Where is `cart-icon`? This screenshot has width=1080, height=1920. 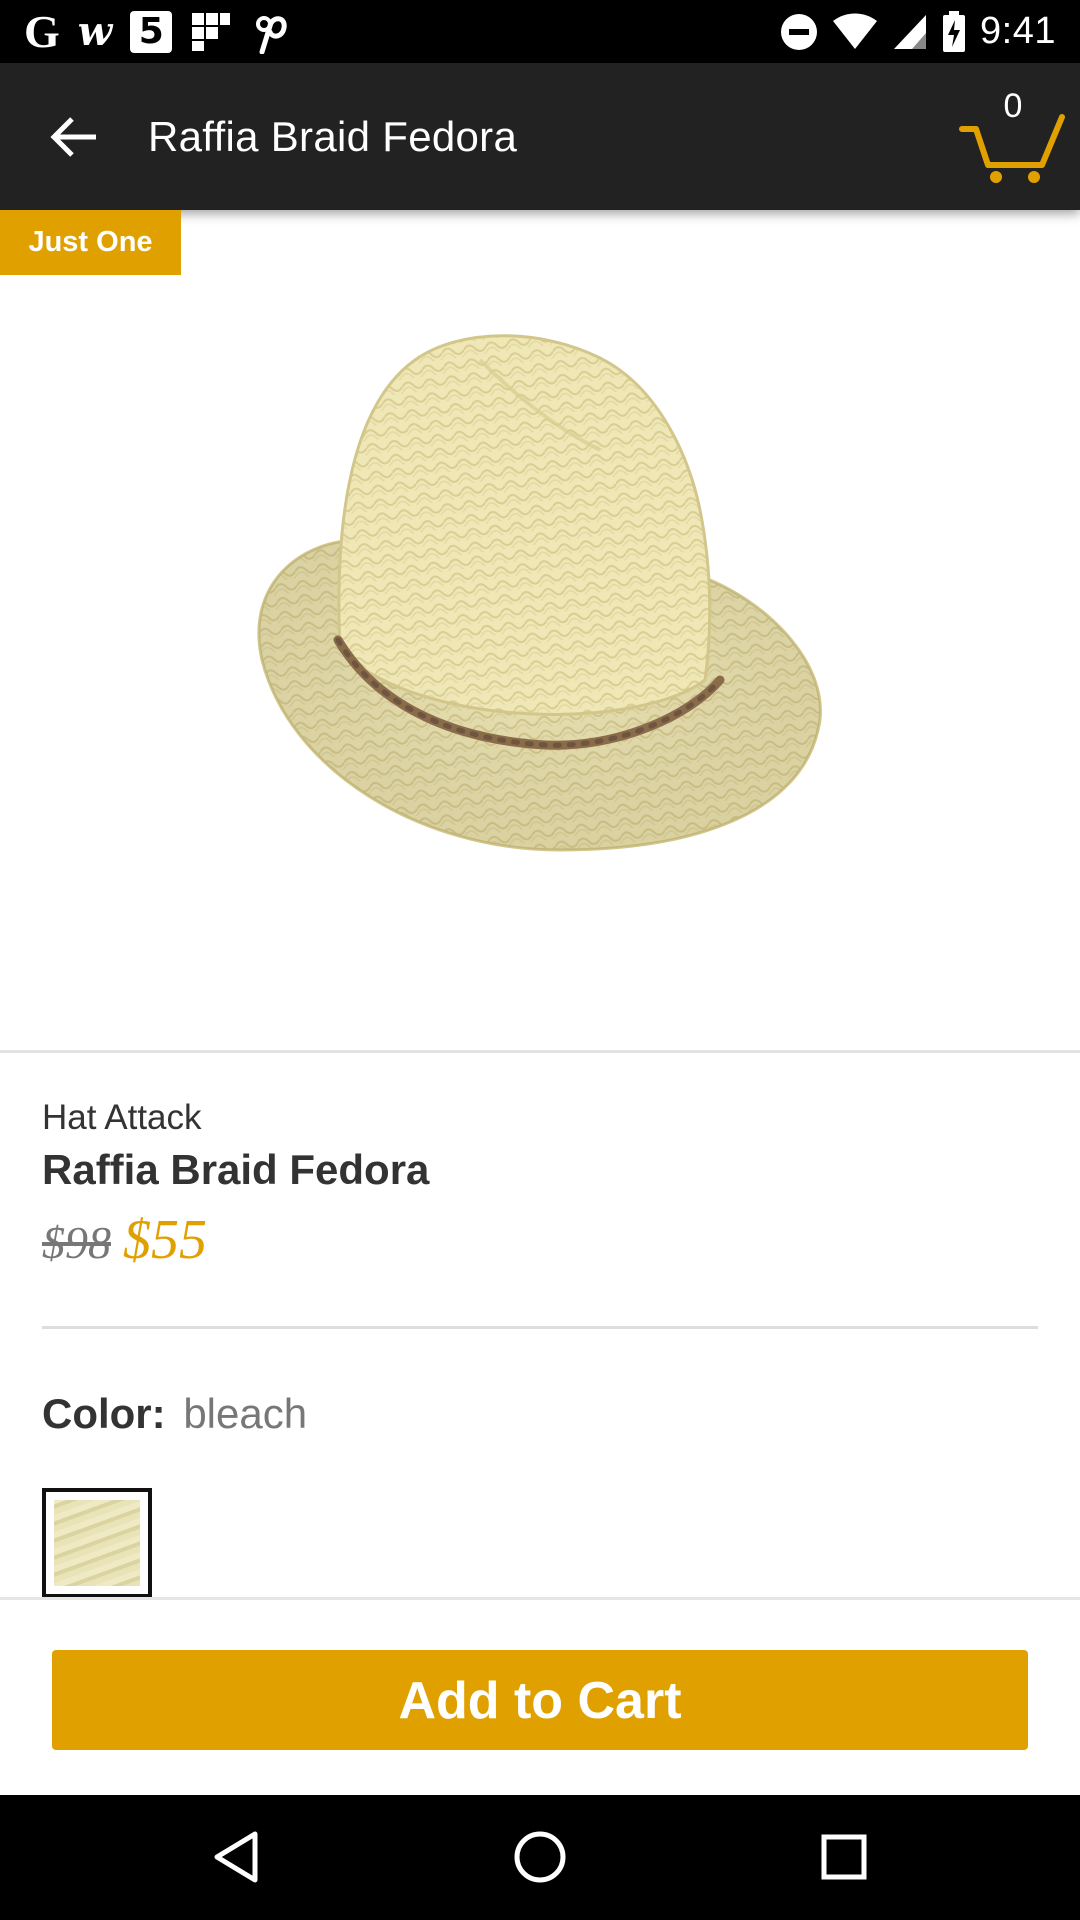 cart-icon is located at coordinates (1012, 148).